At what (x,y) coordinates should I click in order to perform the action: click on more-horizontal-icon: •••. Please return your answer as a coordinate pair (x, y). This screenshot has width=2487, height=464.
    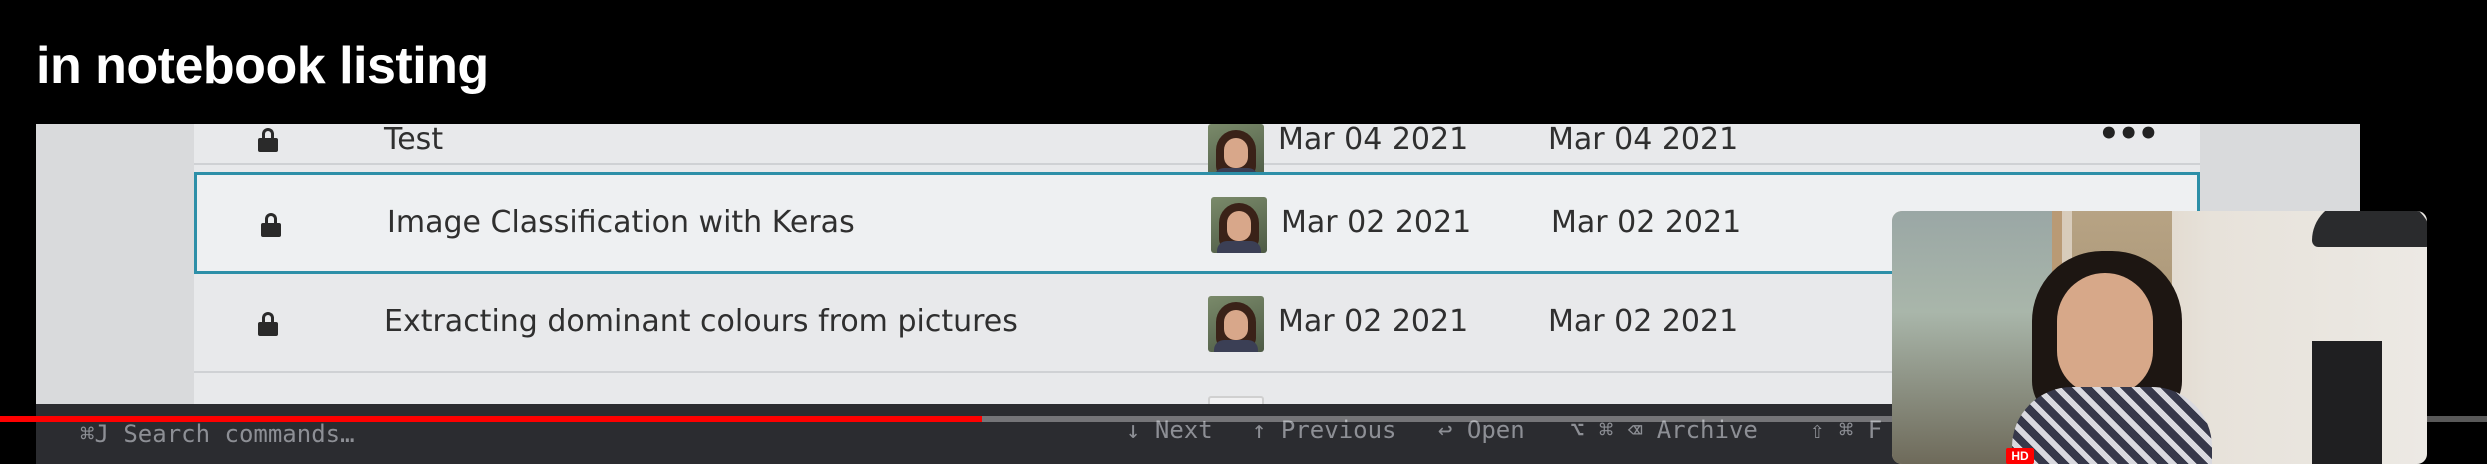
    Looking at the image, I should click on (2128, 139).